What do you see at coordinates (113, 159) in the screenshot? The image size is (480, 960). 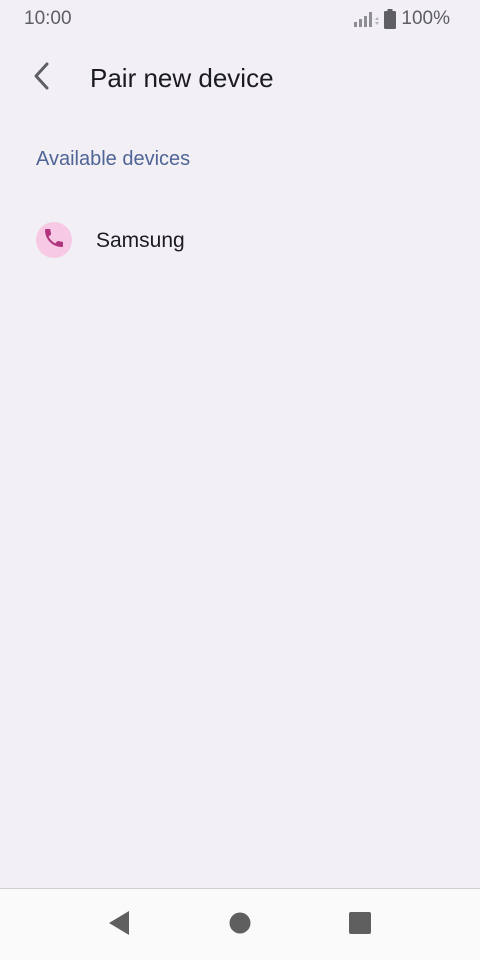 I see `section-header-available-devices: Available devices` at bounding box center [113, 159].